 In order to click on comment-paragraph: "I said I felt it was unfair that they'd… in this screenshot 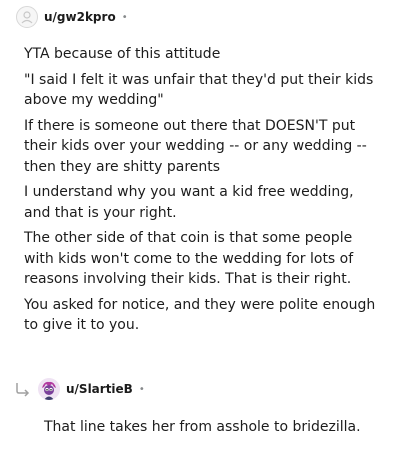, I will do `click(199, 90)`.